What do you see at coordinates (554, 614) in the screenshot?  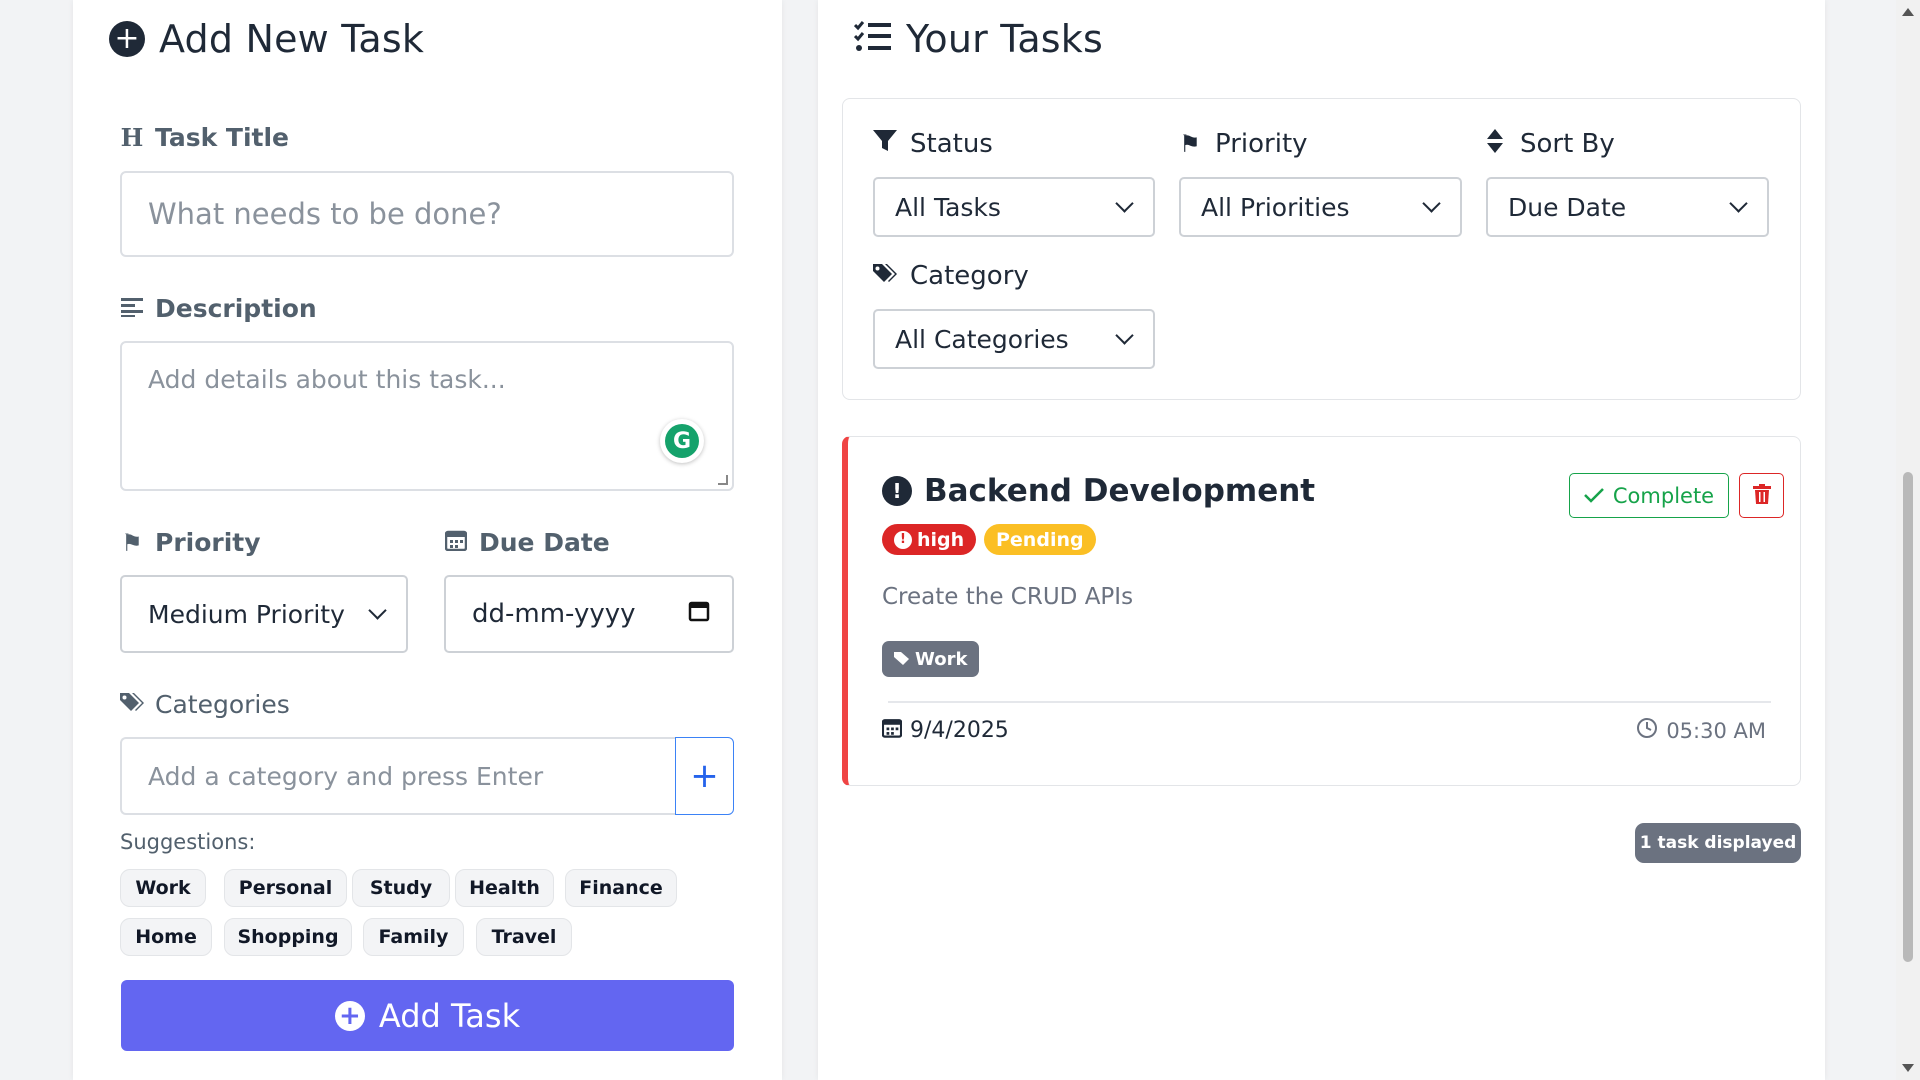 I see `due-date-placeholder: dd-mm-yyyy` at bounding box center [554, 614].